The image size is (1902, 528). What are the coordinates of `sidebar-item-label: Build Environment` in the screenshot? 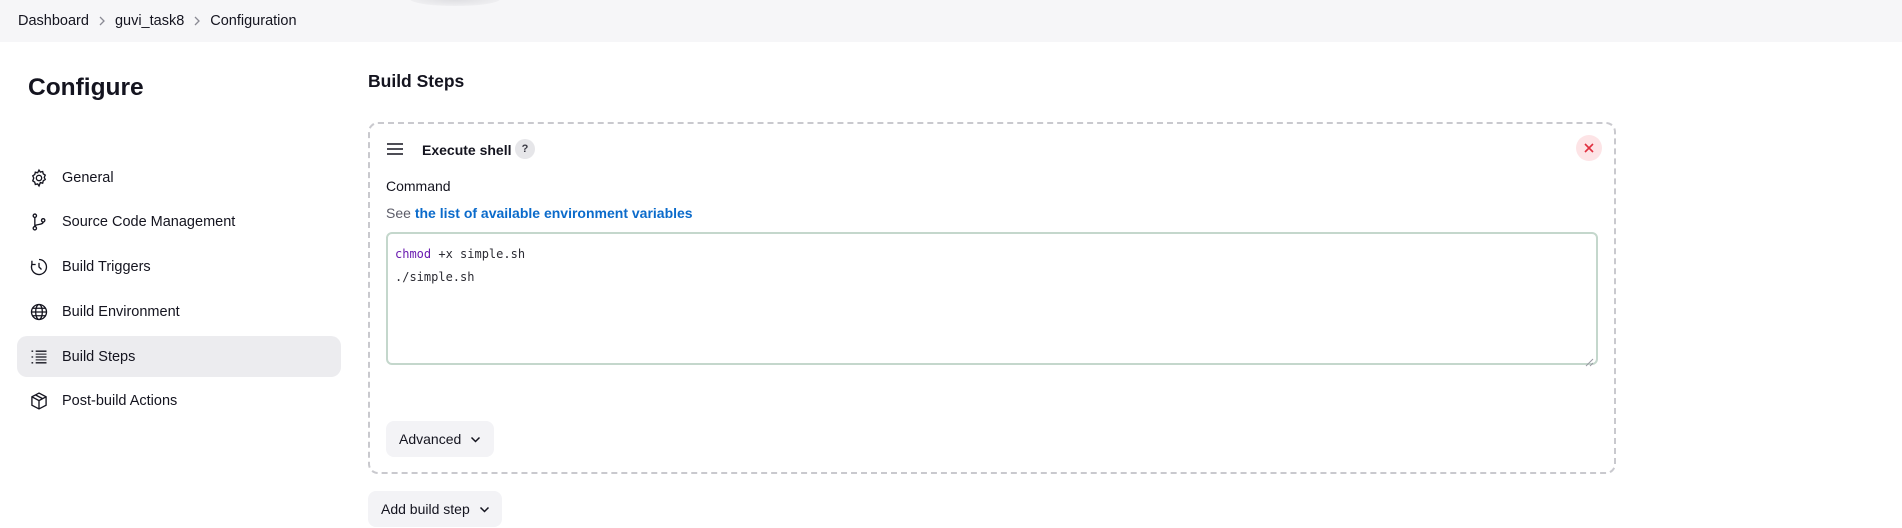 It's located at (121, 311).